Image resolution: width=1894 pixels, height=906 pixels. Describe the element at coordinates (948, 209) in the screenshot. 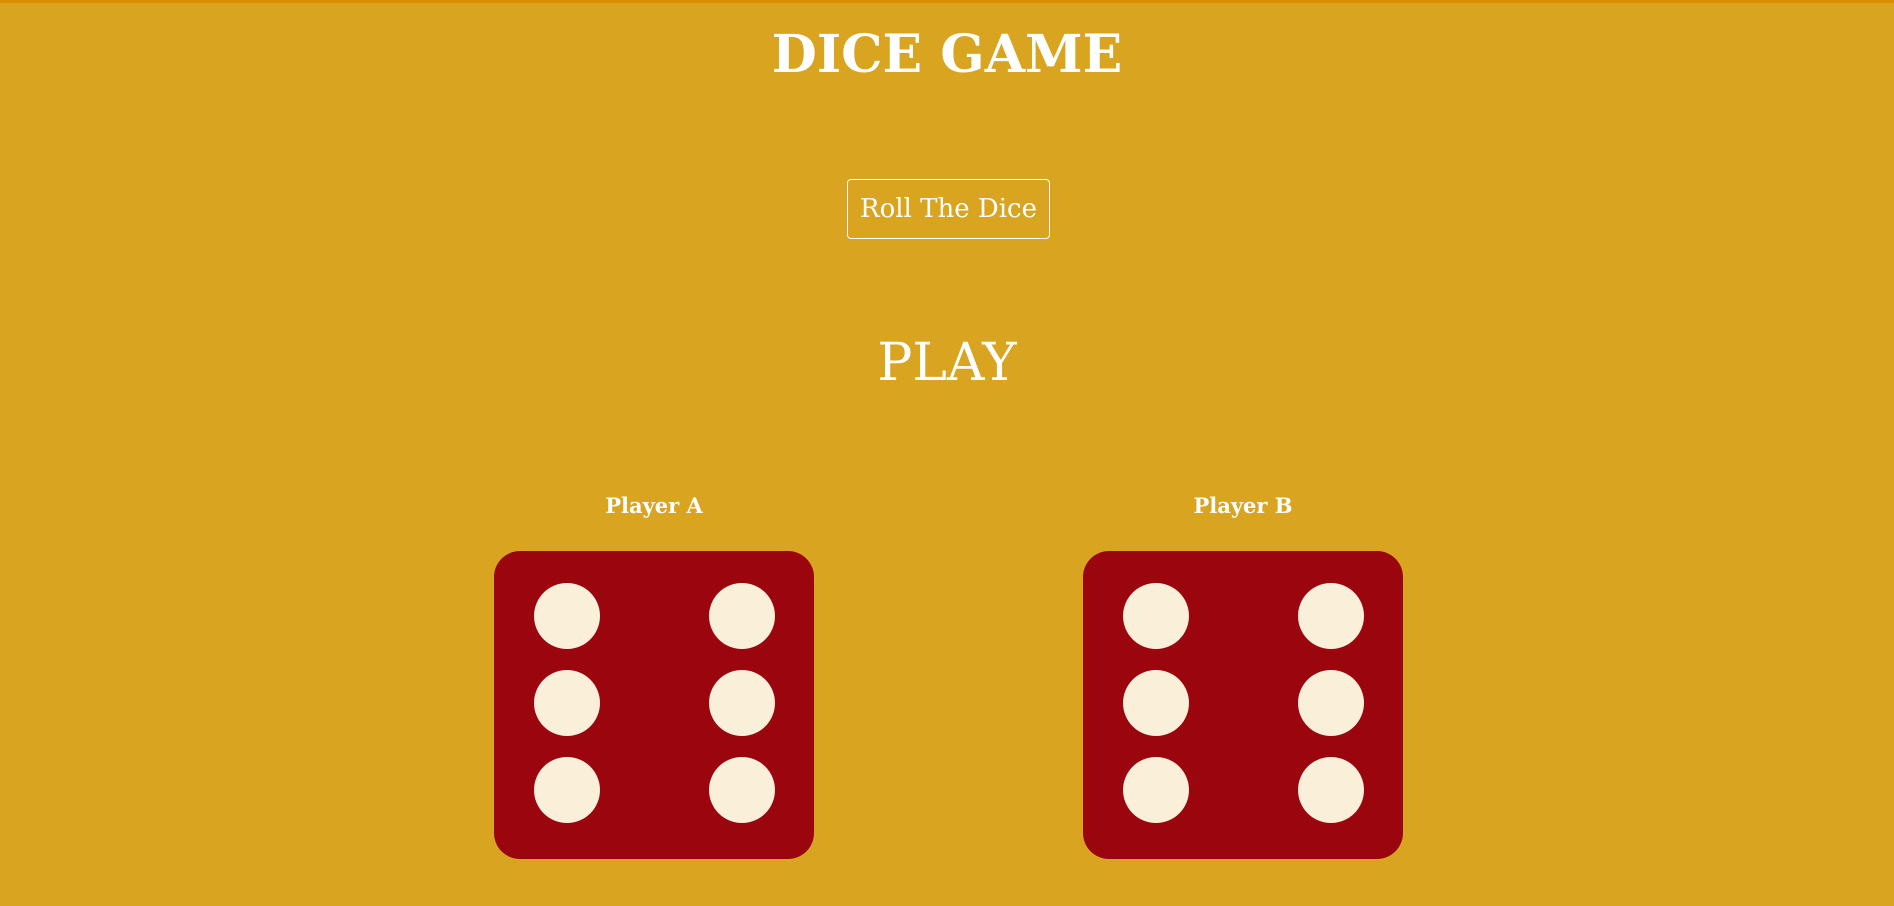

I see `roll-dice-button: Roll The Dice` at that location.